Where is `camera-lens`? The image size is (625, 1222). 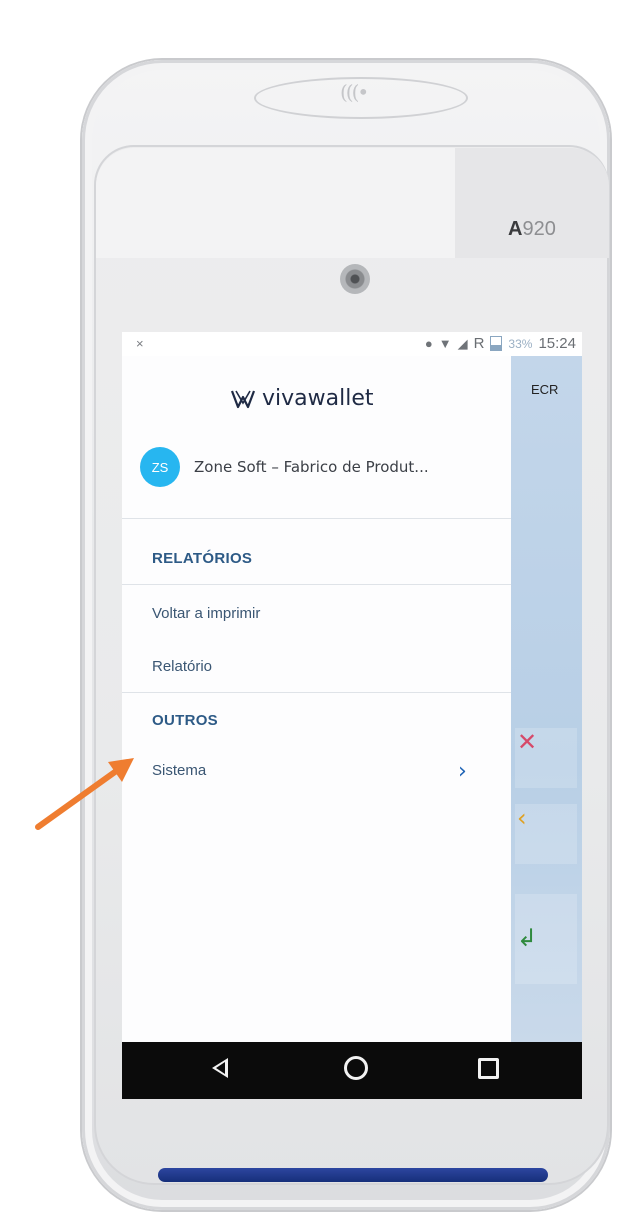
camera-lens is located at coordinates (355, 279).